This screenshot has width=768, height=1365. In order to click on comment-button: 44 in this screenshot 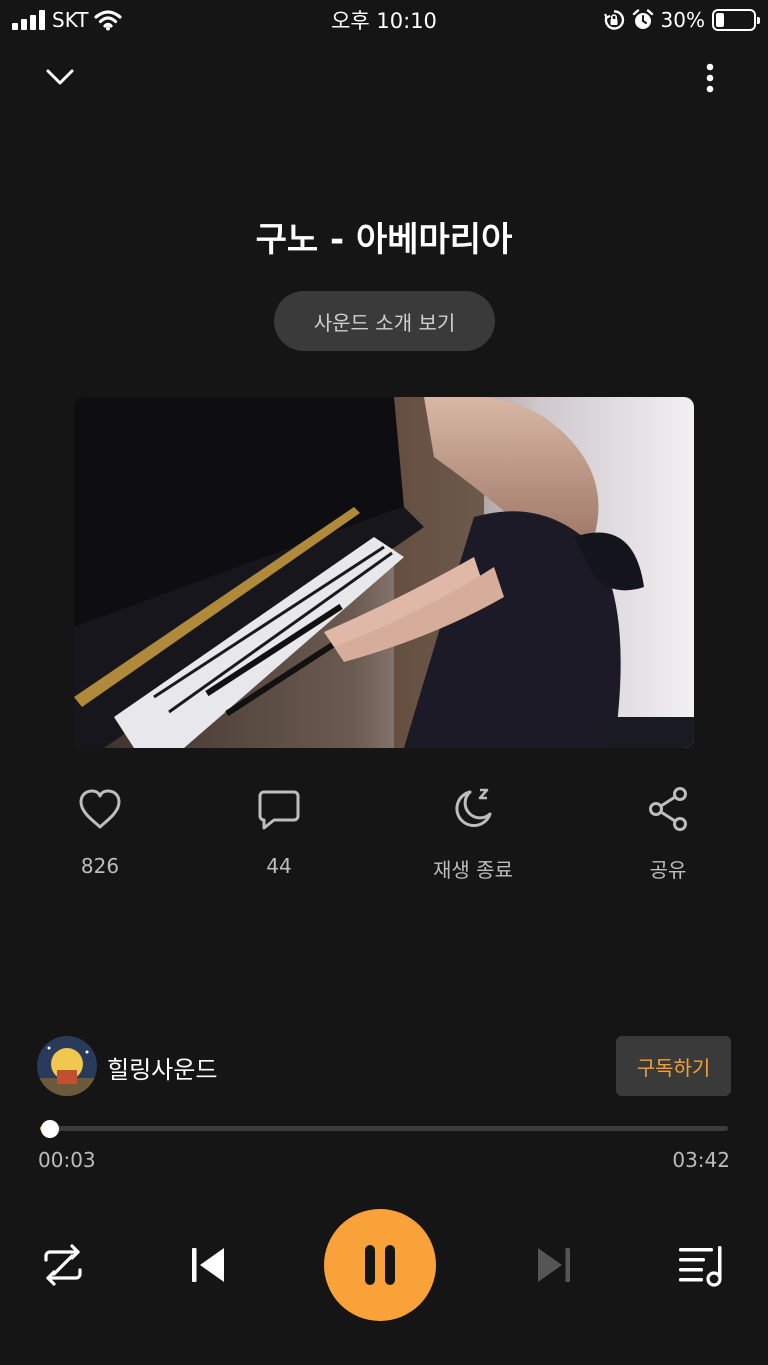, I will do `click(279, 839)`.